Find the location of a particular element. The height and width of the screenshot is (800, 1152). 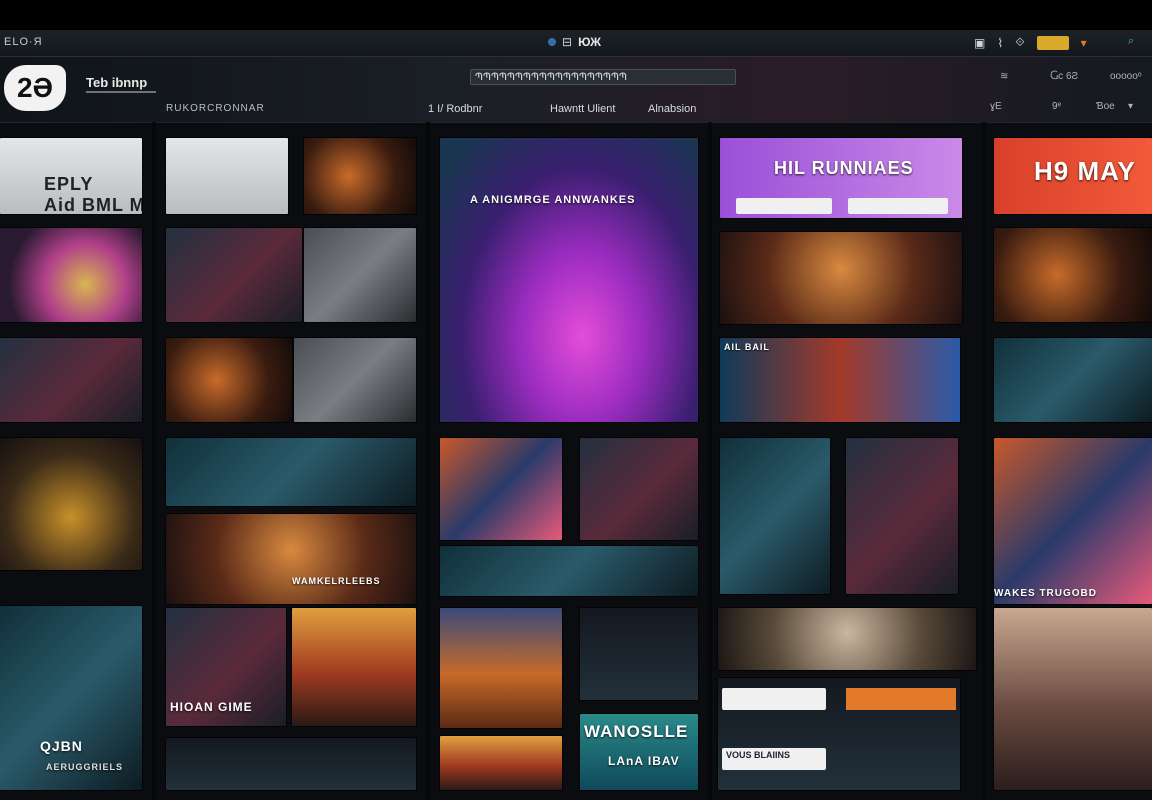

media-tile: HIL RUNNIAES is located at coordinates (841, 178).